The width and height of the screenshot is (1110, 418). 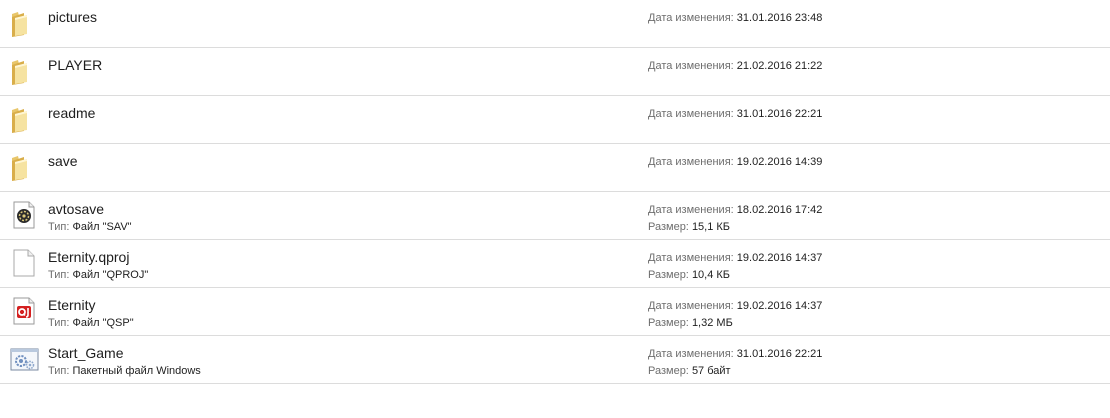 What do you see at coordinates (90, 227) in the screenshot?
I see `item-type: Тип: Файл "SAV"` at bounding box center [90, 227].